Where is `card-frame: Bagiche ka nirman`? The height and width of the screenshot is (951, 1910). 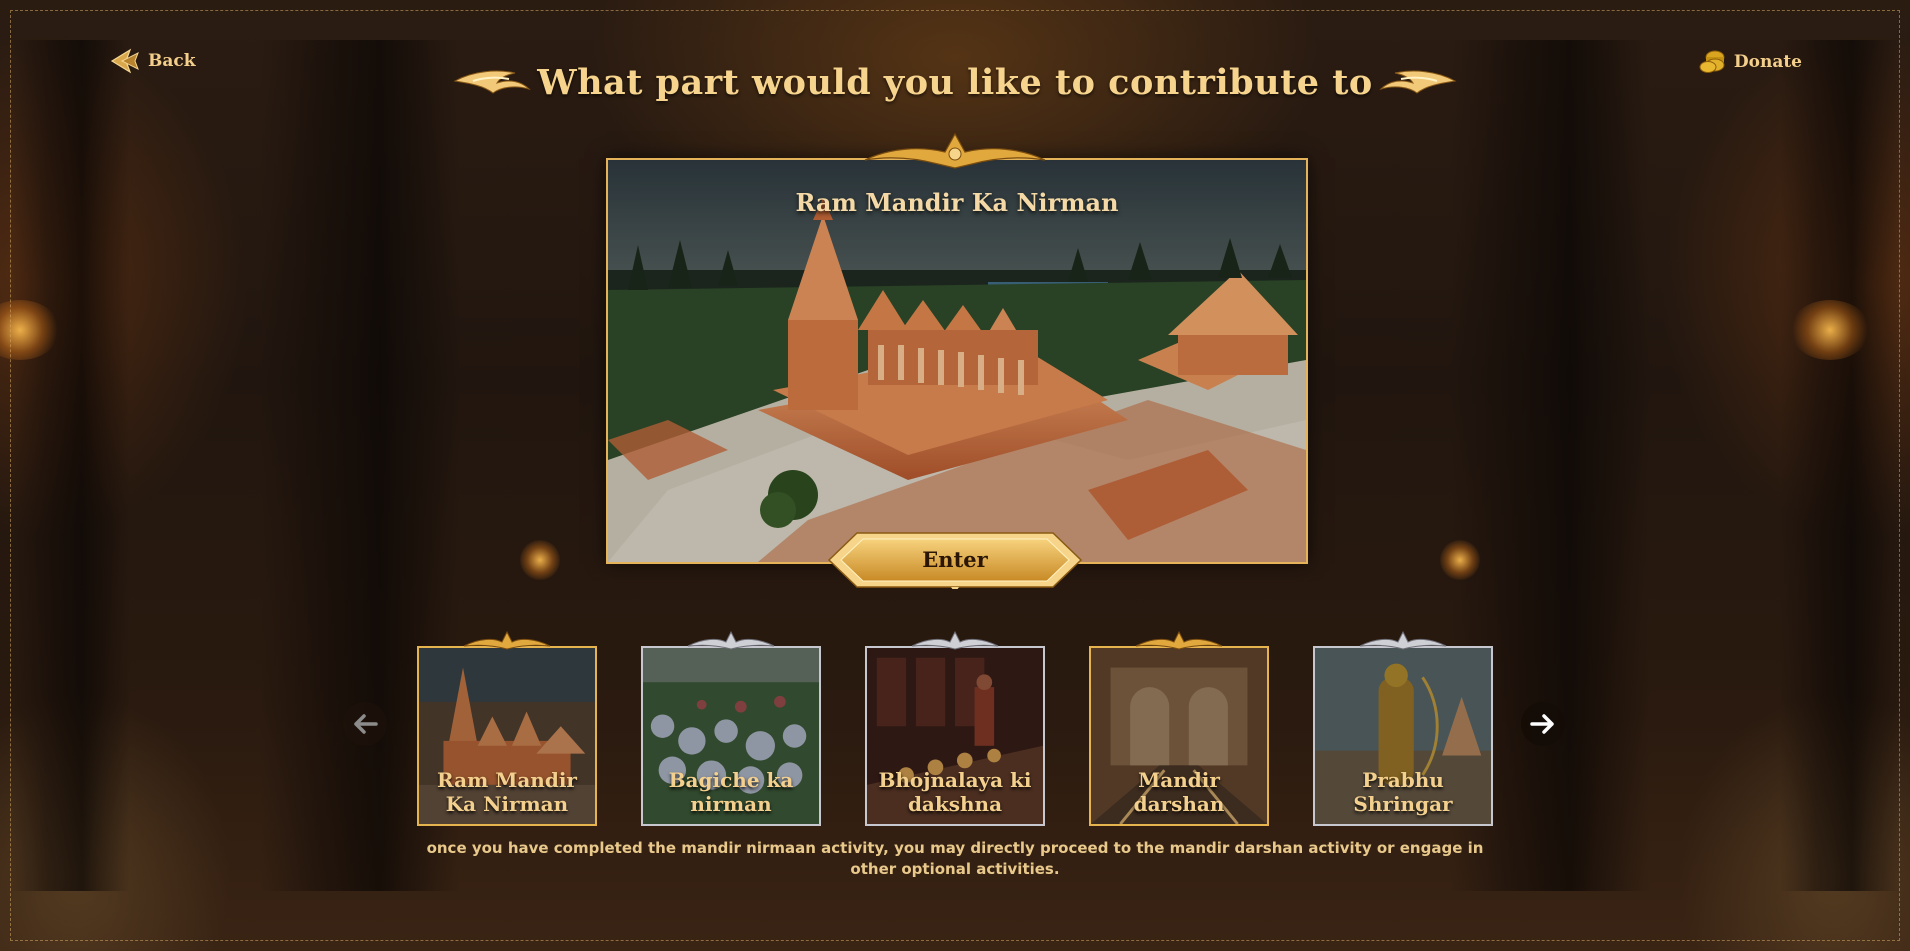 card-frame: Bagiche ka nirman is located at coordinates (731, 736).